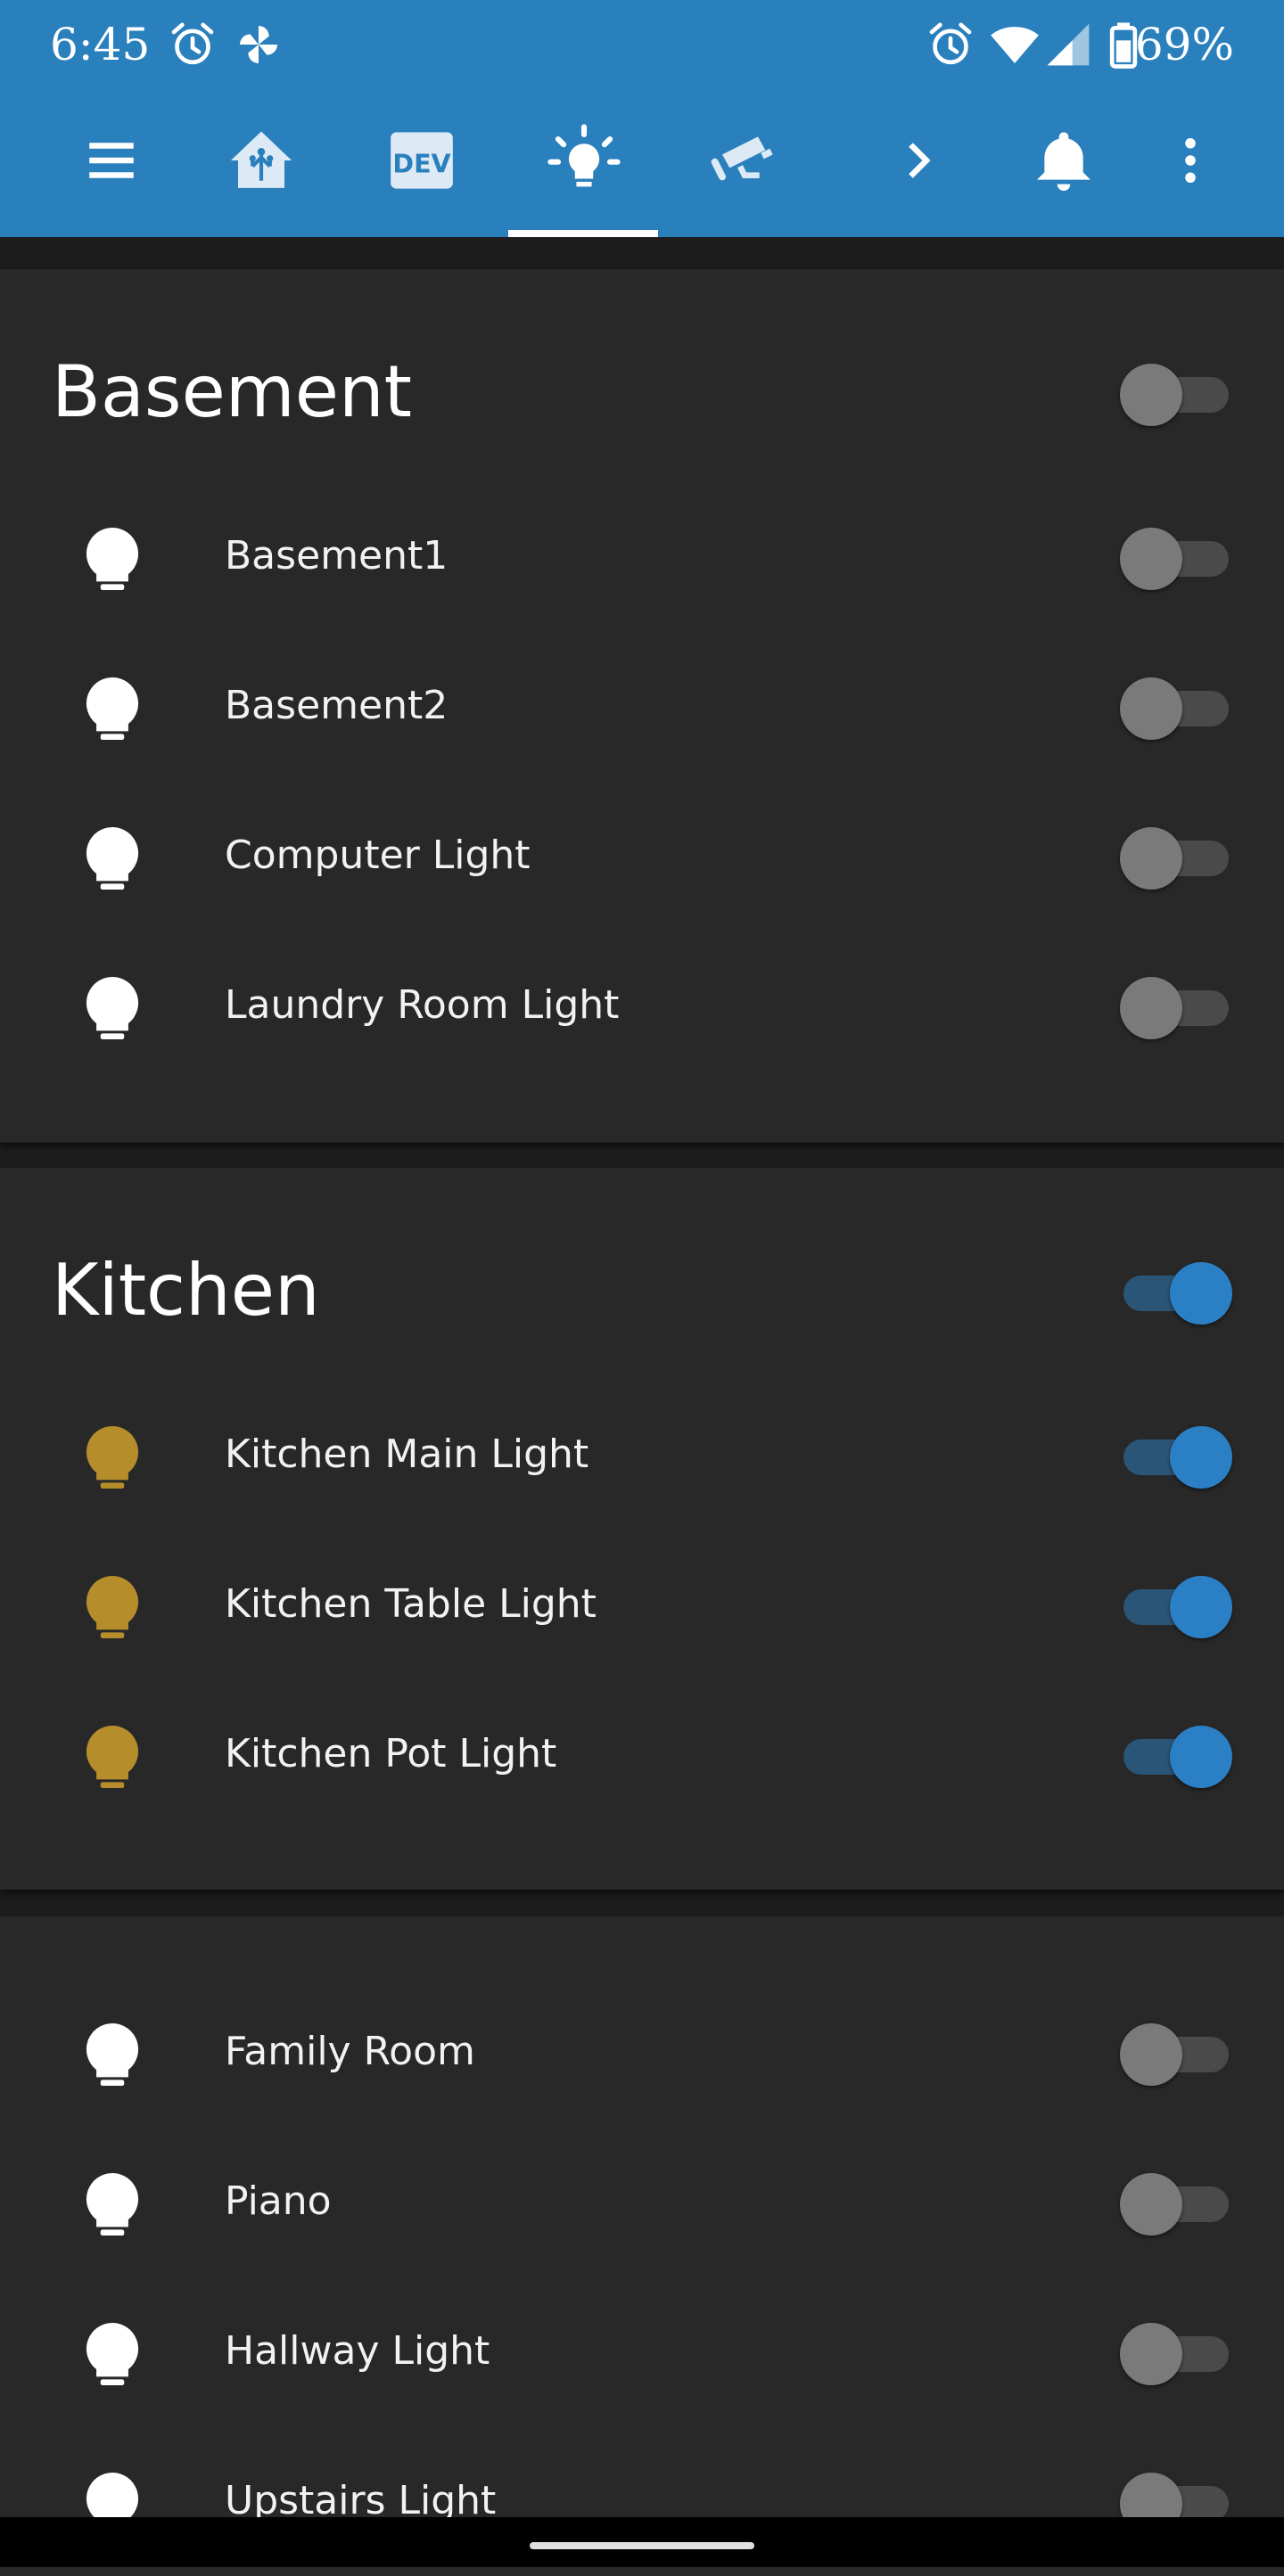 The width and height of the screenshot is (1284, 2576). What do you see at coordinates (1184, 44) in the screenshot?
I see `battery-percent: 69%` at bounding box center [1184, 44].